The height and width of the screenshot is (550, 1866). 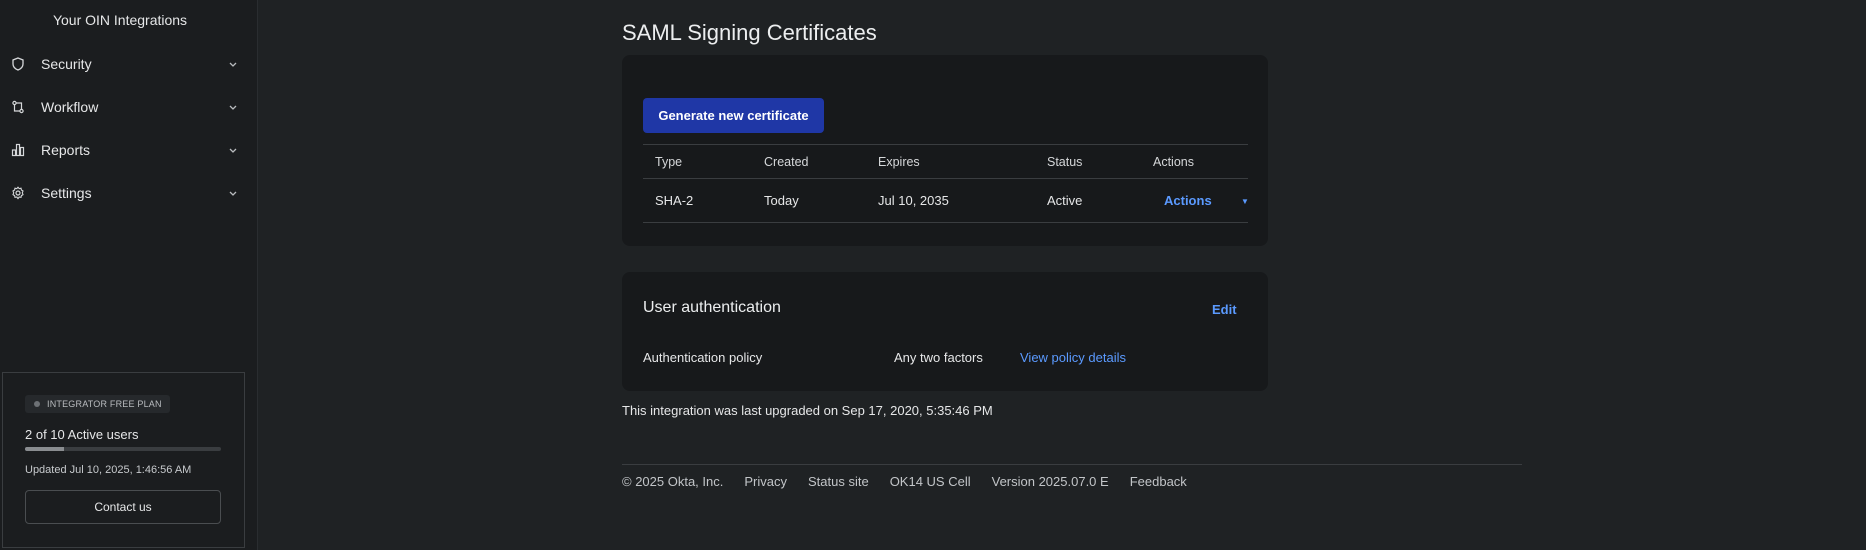 I want to click on actions-dropdown: Actions, so click(x=1188, y=200).